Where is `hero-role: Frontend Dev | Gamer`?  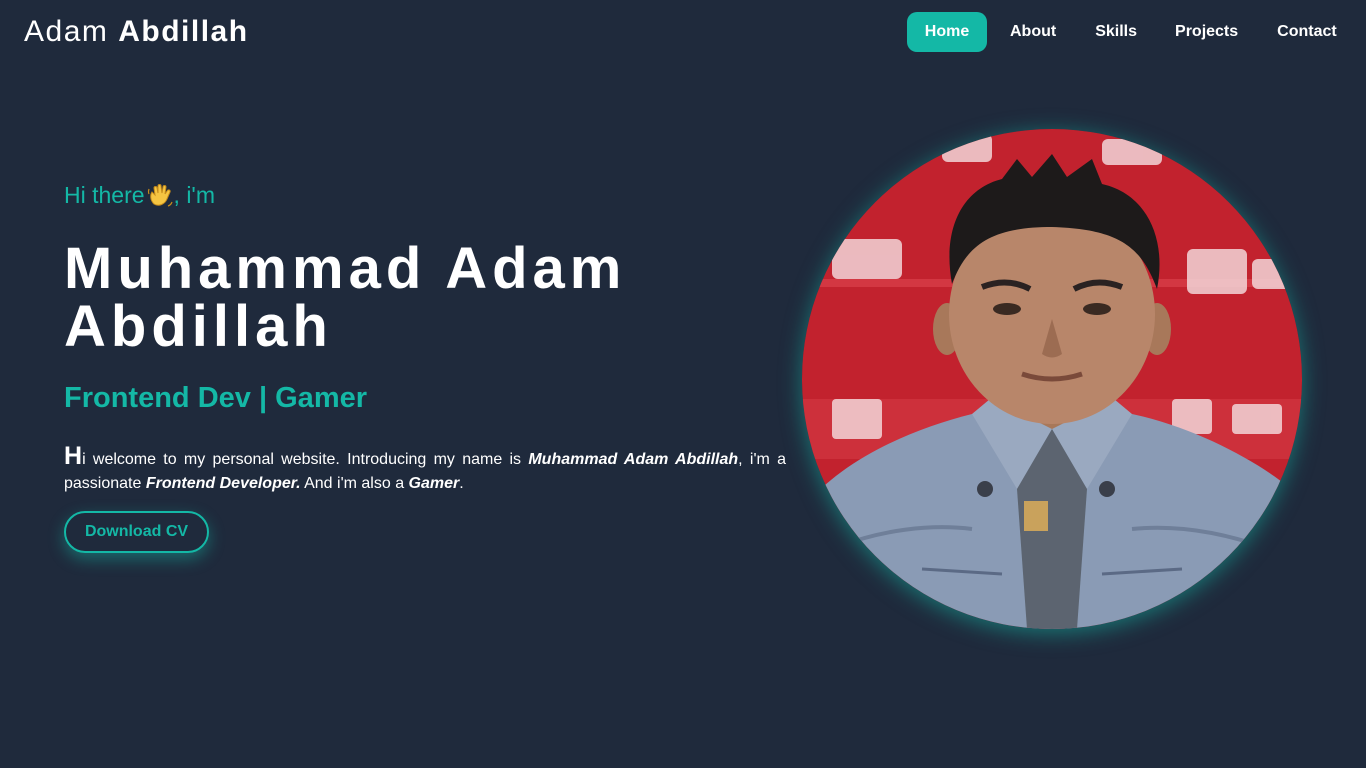 hero-role: Frontend Dev | Gamer is located at coordinates (216, 398).